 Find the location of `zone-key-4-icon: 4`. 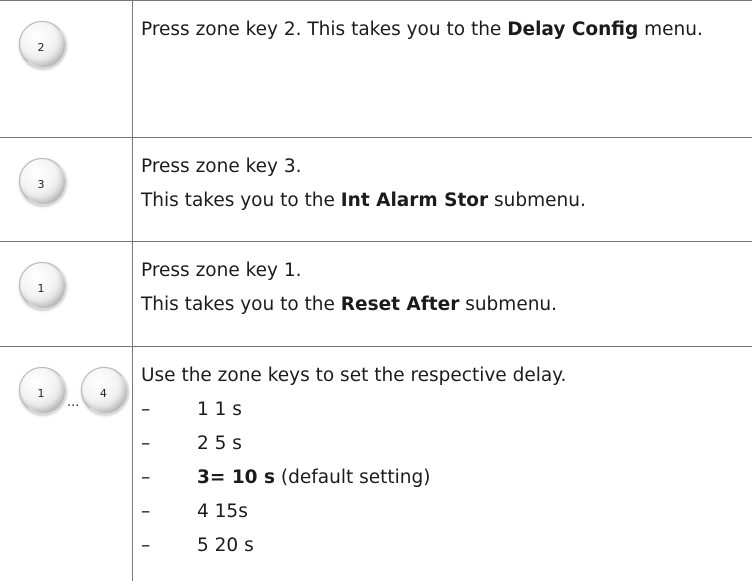

zone-key-4-icon: 4 is located at coordinates (104, 390).